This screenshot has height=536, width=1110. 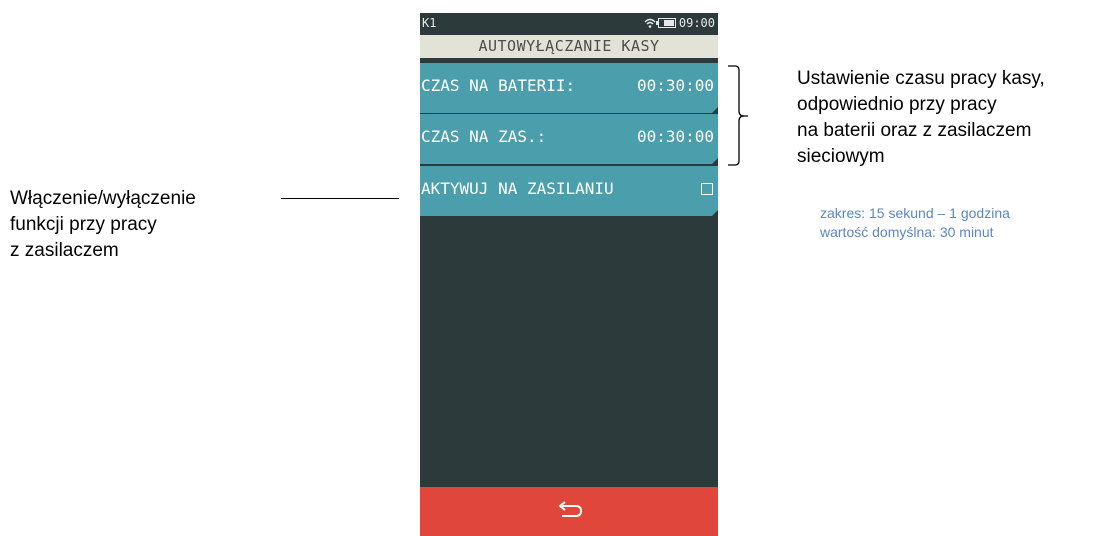 I want to click on screen-title: AUTOWYŁĄCZANIE KASY, so click(x=569, y=46).